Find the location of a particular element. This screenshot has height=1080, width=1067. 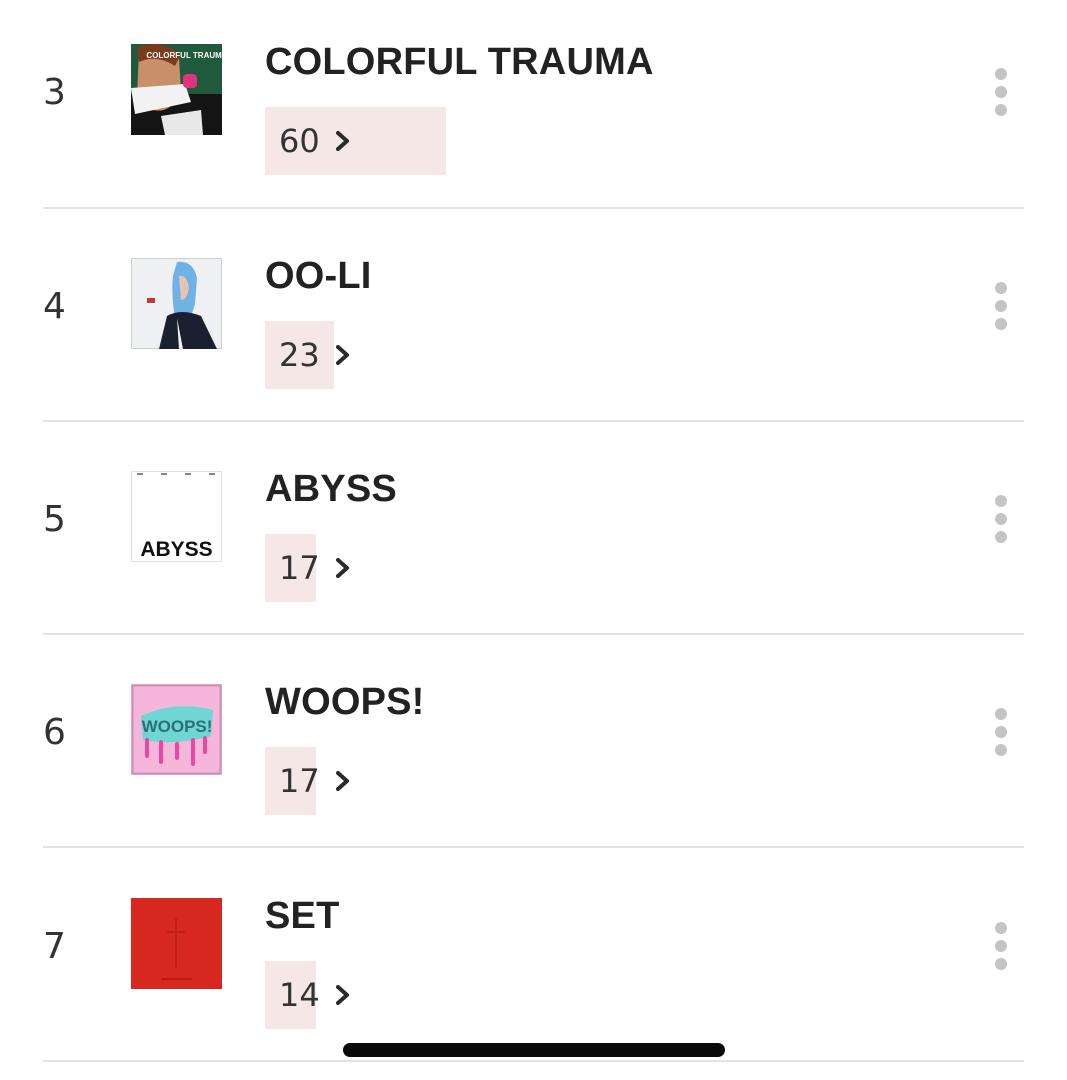

cover-text: WOOPS! is located at coordinates (177, 726).